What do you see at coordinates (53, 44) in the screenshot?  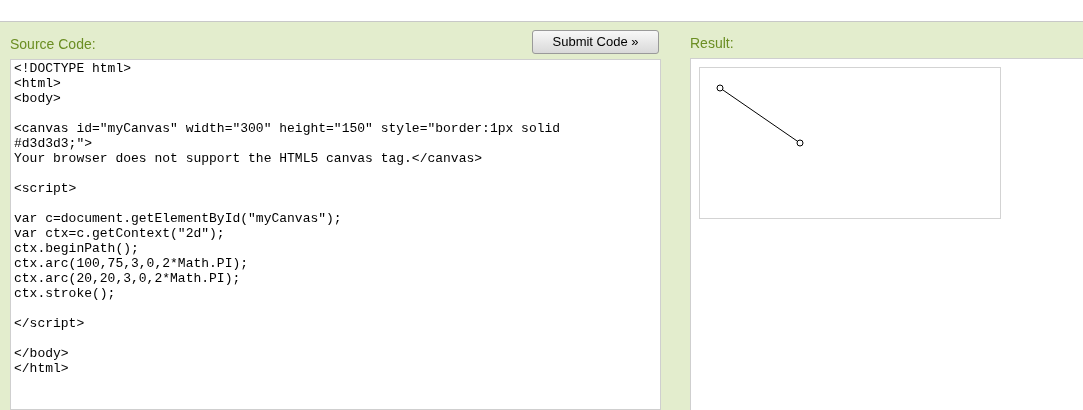 I see `section-label: Source Code:` at bounding box center [53, 44].